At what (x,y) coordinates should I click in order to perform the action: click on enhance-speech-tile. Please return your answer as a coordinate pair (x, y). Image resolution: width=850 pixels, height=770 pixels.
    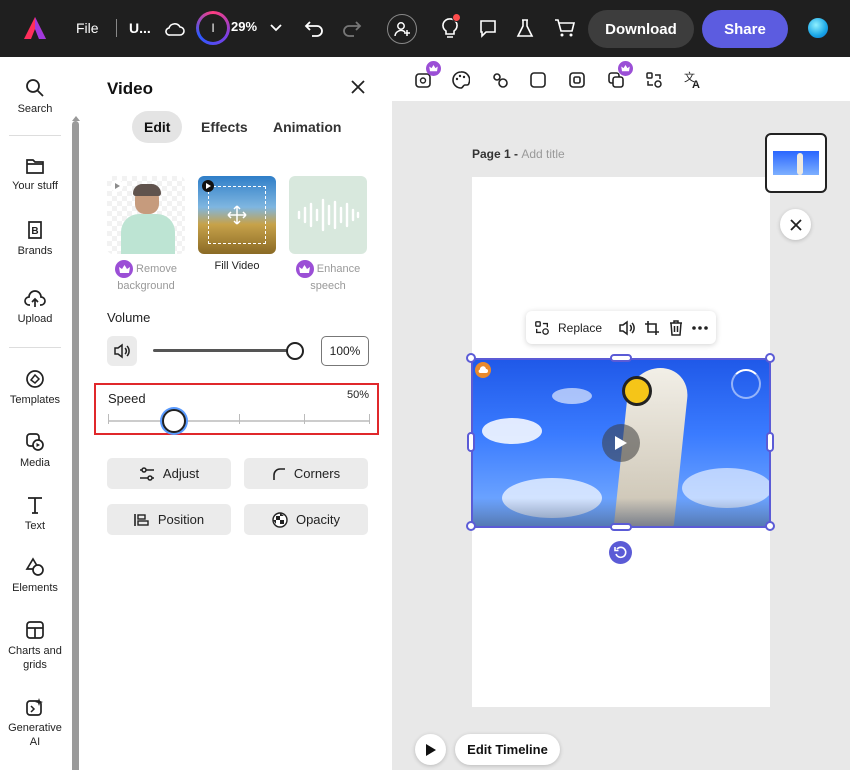
    Looking at the image, I should click on (328, 215).